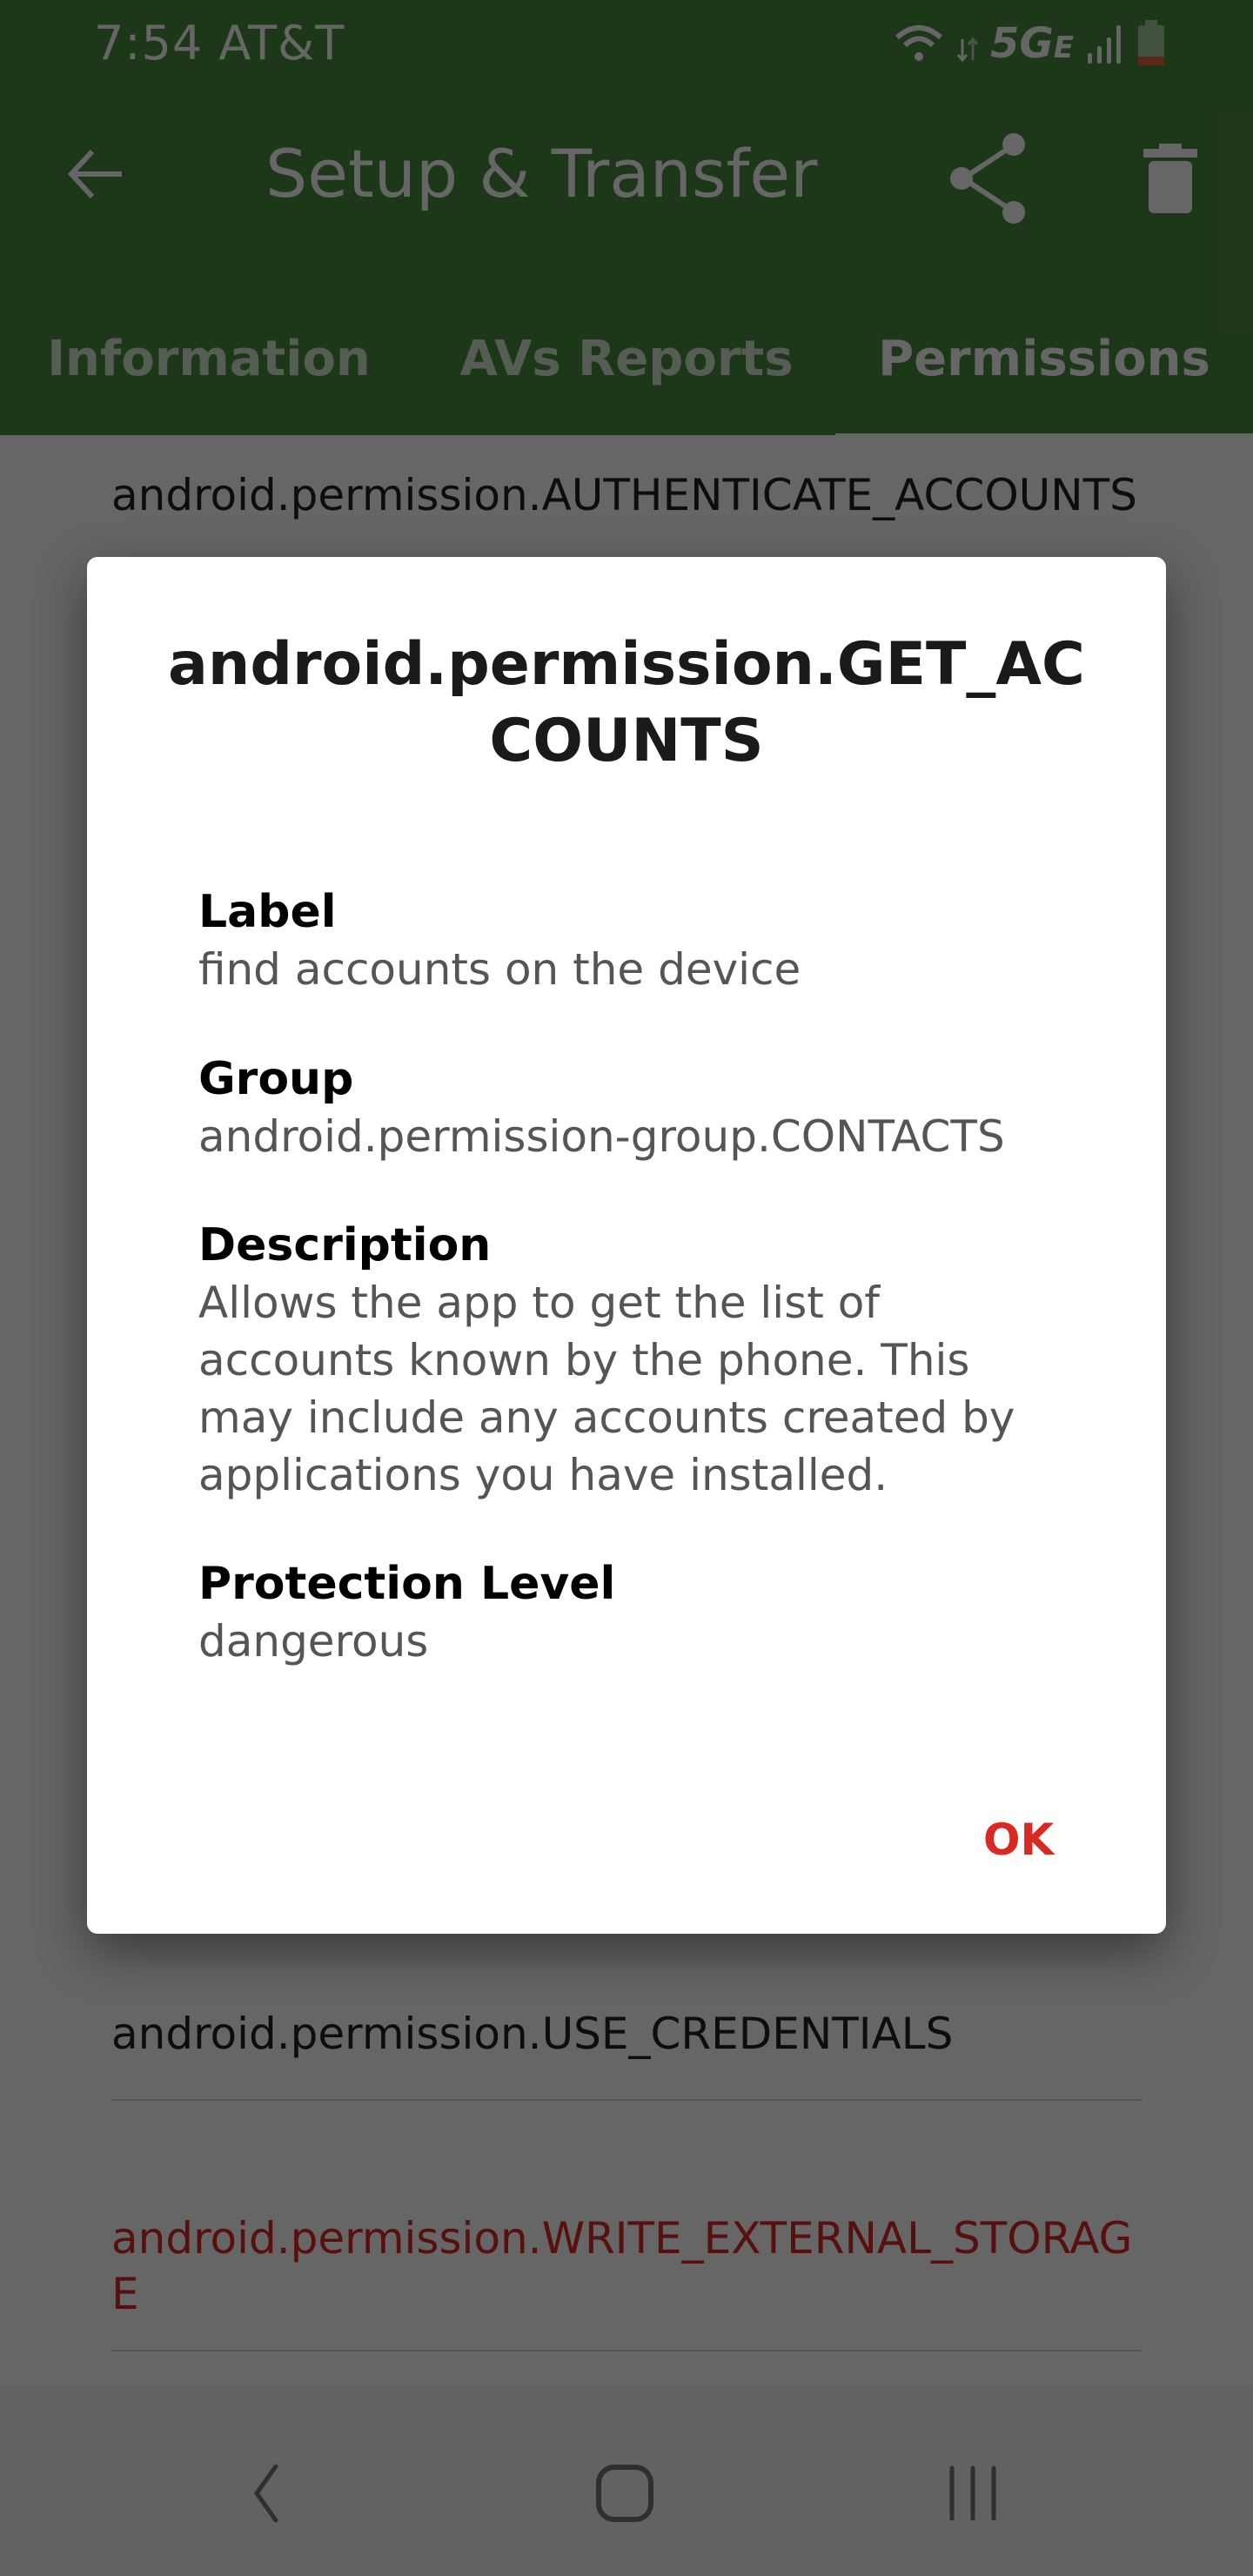  I want to click on dialog-title: android.permission.GET_ACCOUNTS, so click(626, 702).